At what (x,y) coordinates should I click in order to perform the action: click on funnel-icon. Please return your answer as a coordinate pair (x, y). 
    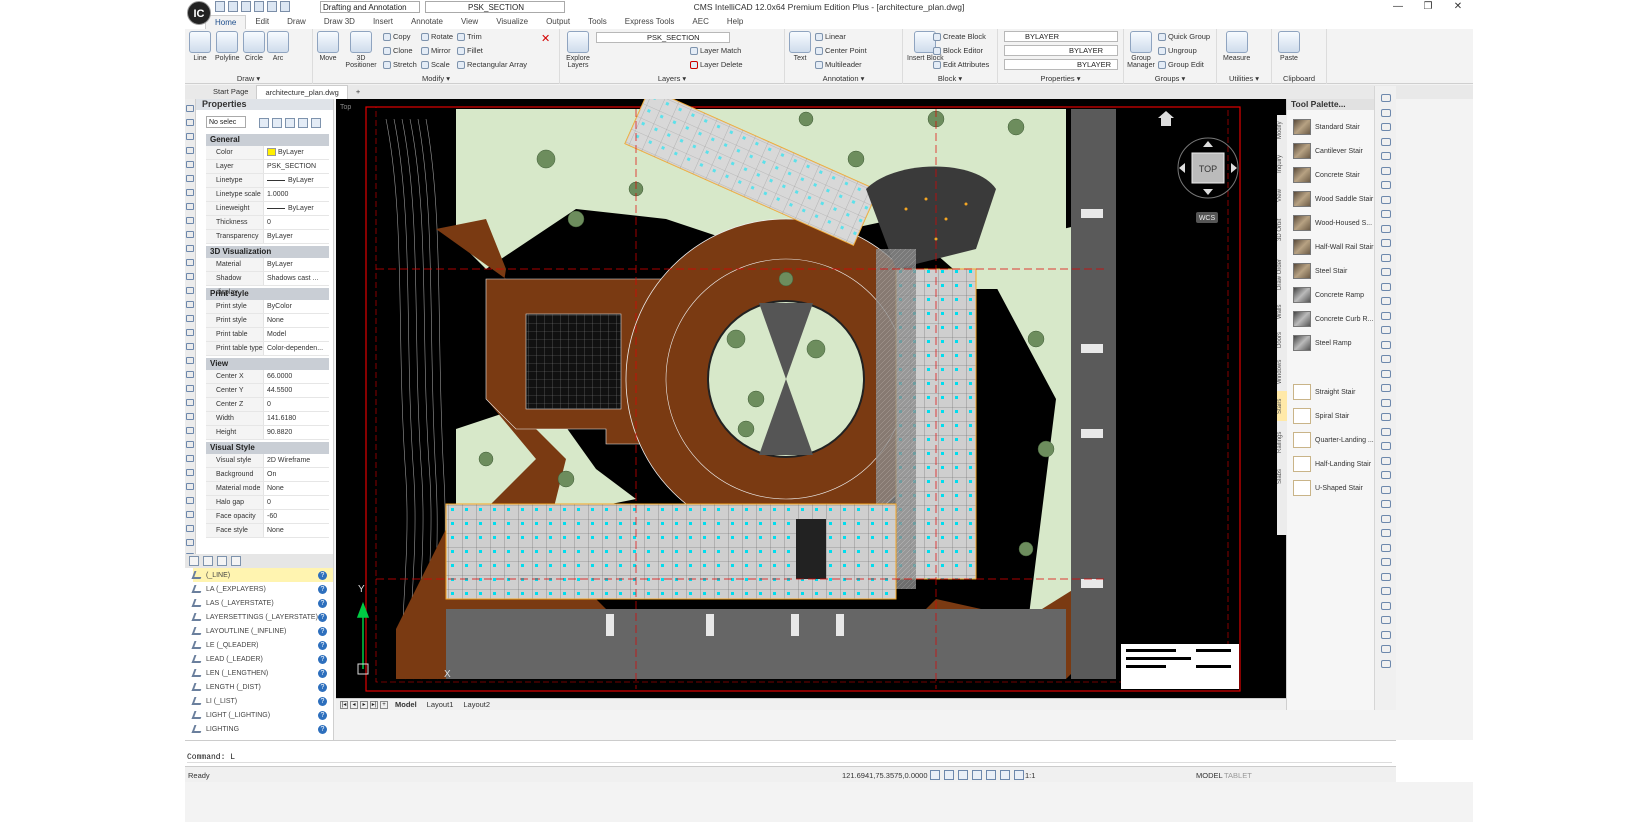
    Looking at the image, I should click on (316, 123).